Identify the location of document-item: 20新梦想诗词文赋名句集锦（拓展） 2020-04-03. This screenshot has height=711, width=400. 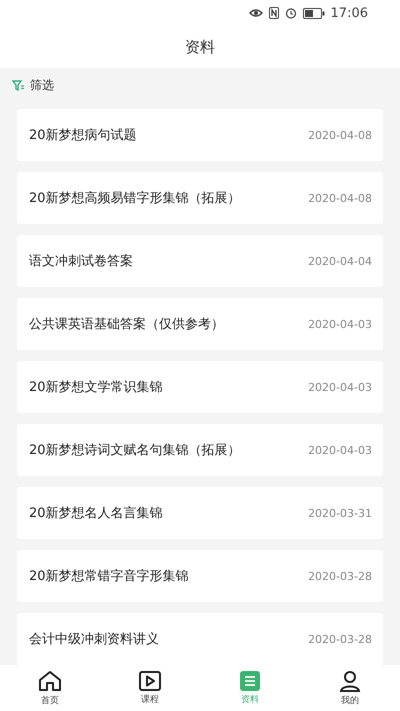
(200, 450).